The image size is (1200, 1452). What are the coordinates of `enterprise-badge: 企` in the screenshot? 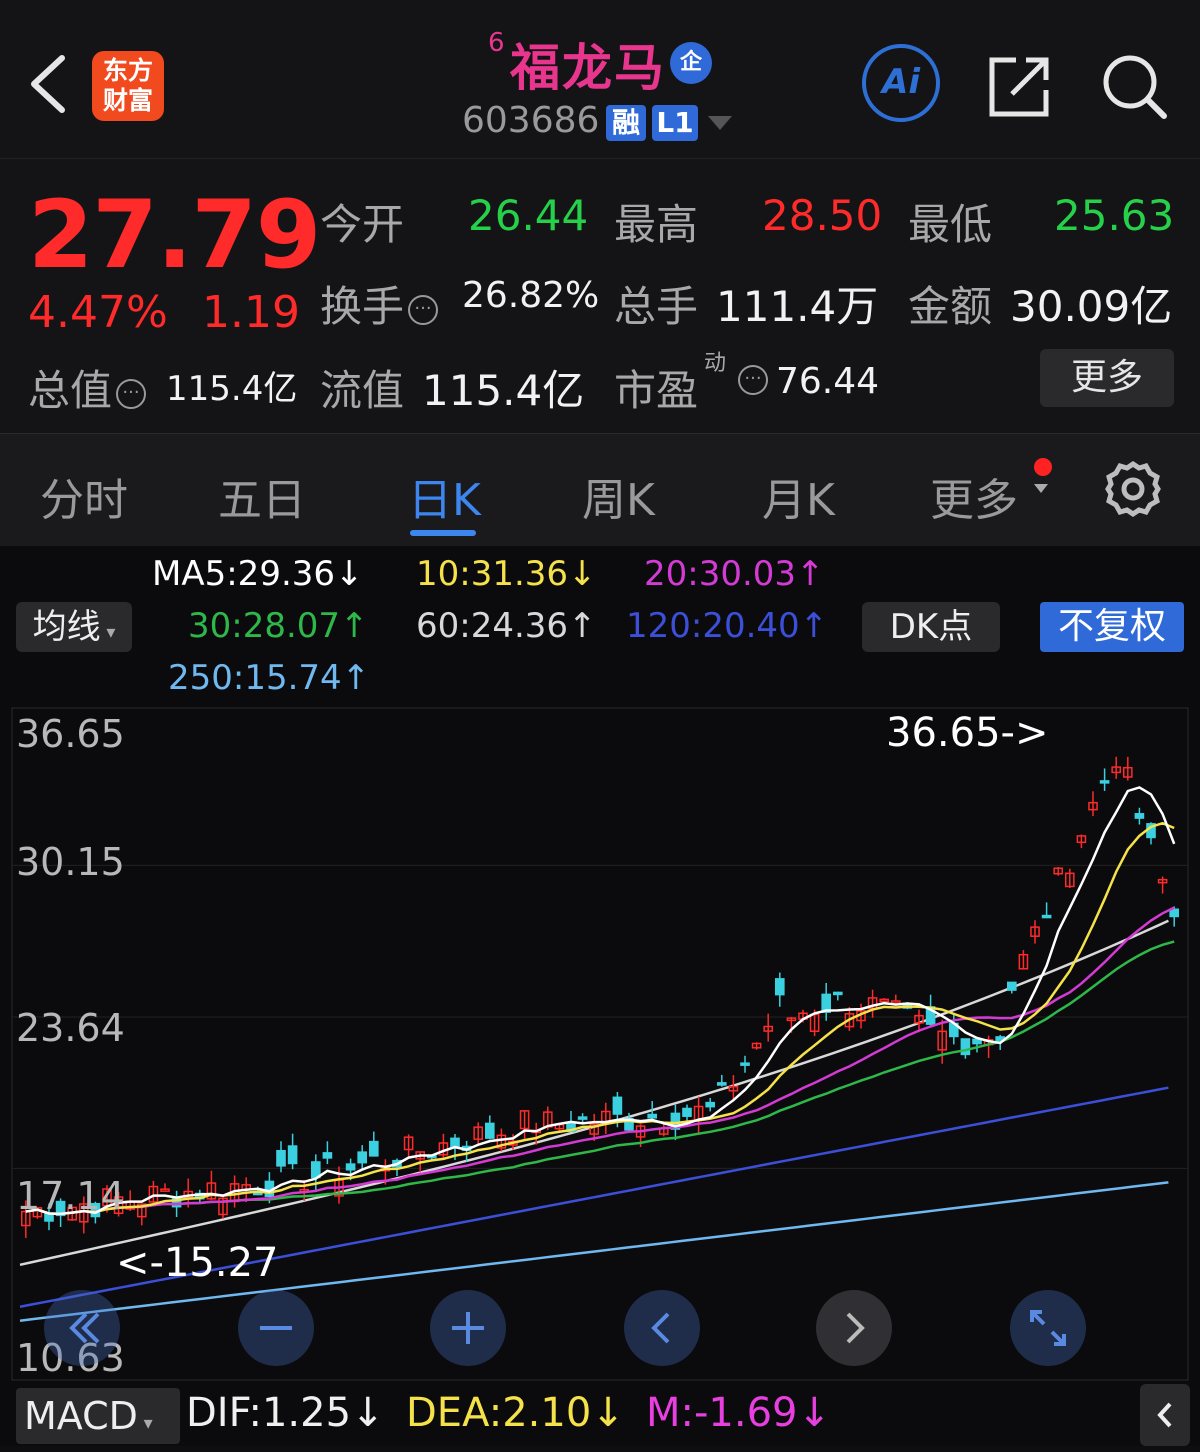 It's located at (691, 63).